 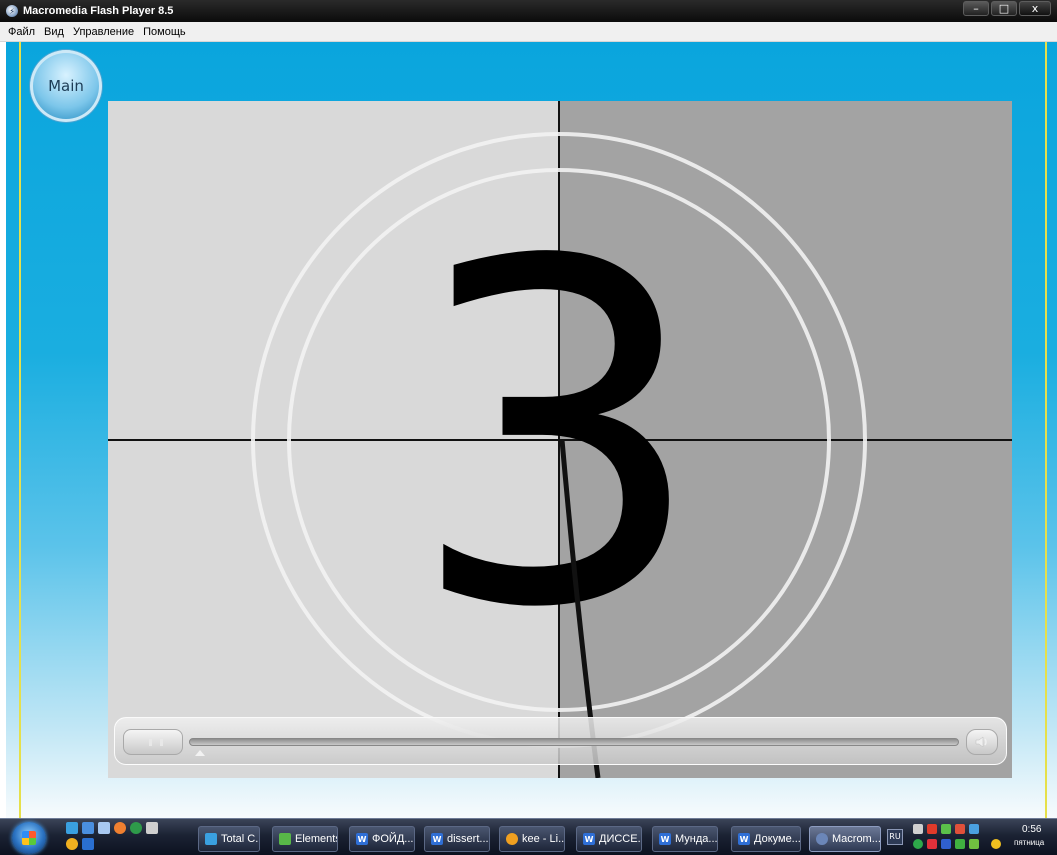 What do you see at coordinates (822, 839) in the screenshot?
I see `flash-player-icon` at bounding box center [822, 839].